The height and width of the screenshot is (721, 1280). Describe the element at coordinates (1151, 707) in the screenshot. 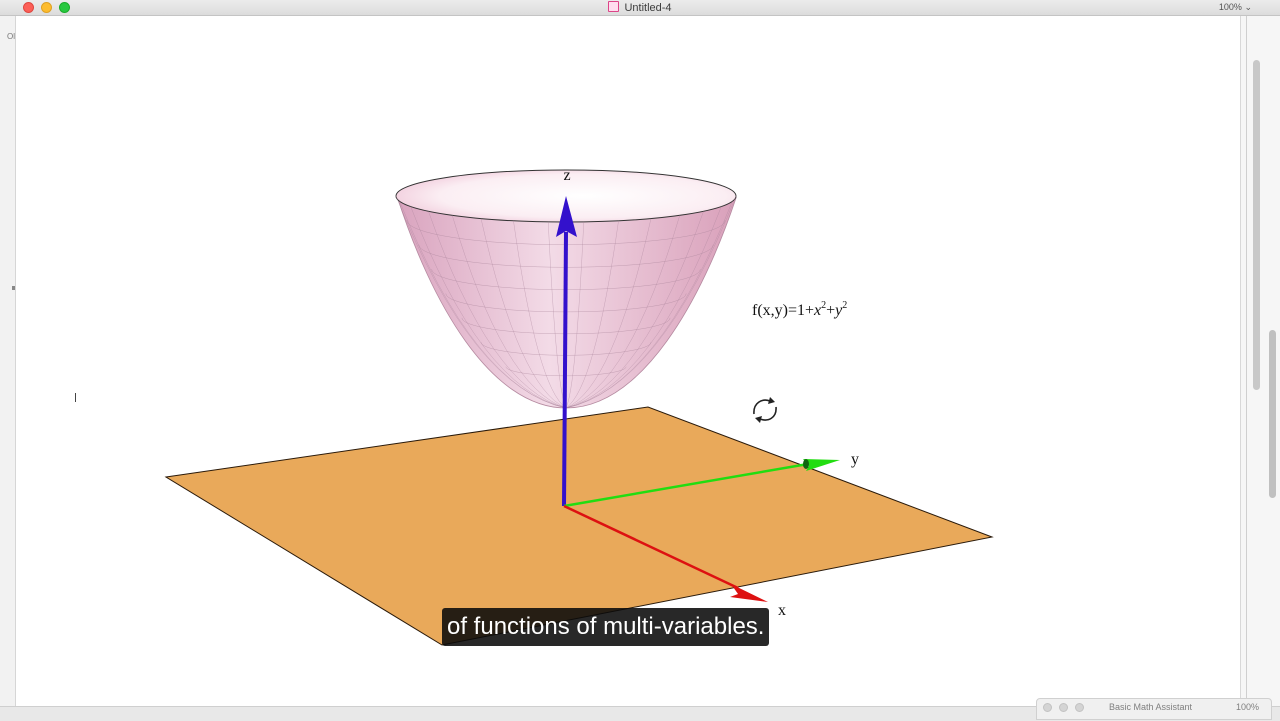

I see `palette-title: Basic Math Assistant` at that location.